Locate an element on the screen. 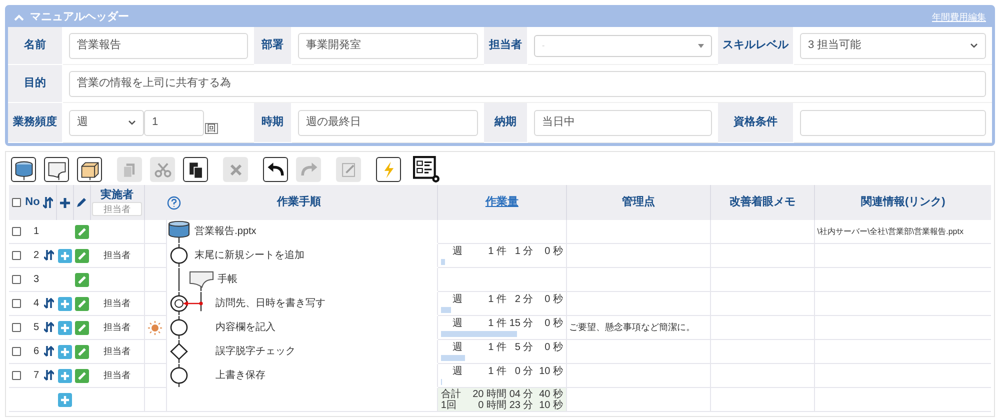  skill-level-select: 3 担当可能 is located at coordinates (893, 45).